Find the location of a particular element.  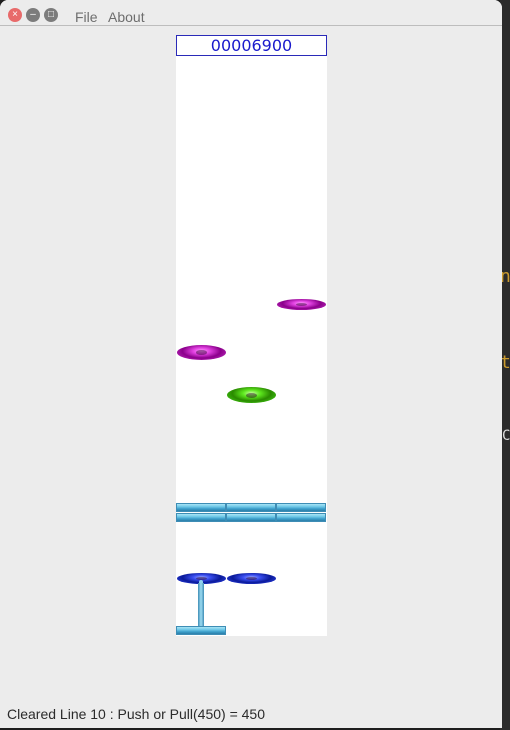

menu-file: File is located at coordinates (86, 17).